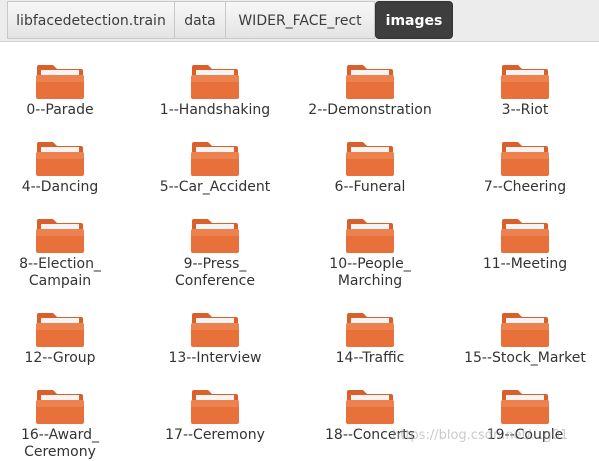 The image size is (599, 461). I want to click on folder-item: 0--Parade, so click(67, 89).